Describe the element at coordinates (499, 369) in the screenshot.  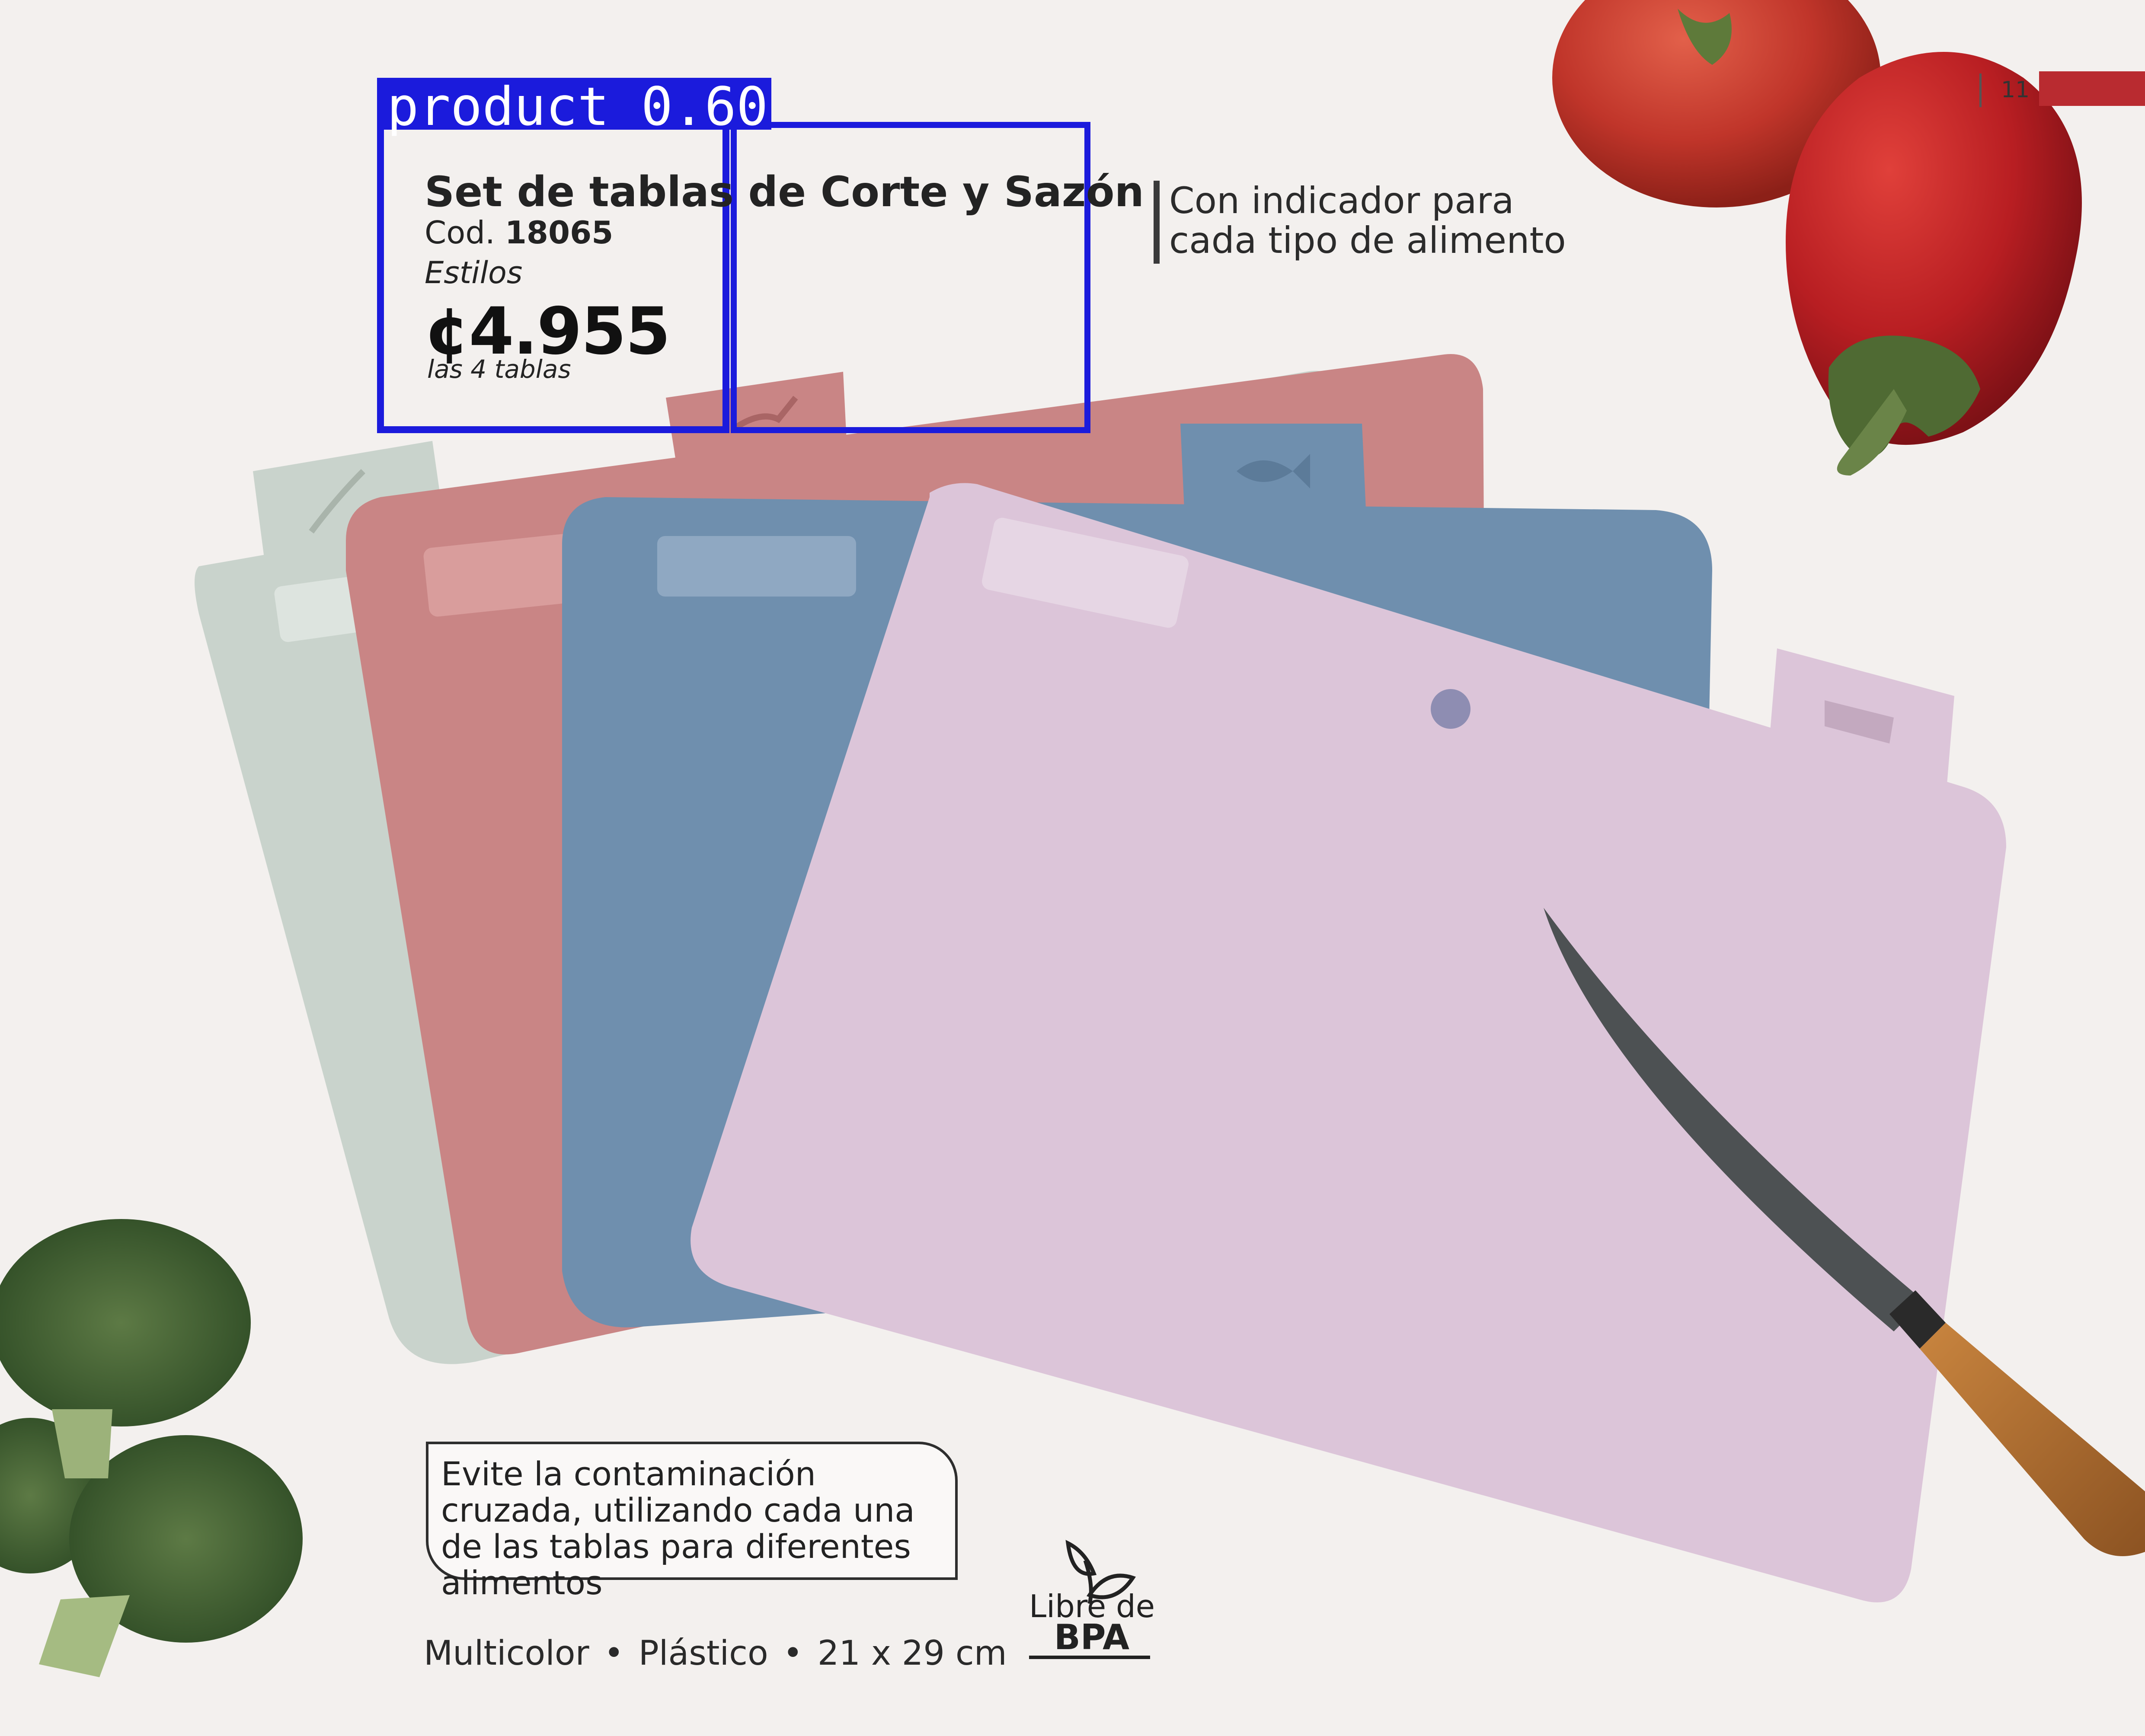
I see `product-price-note: las 4 tablas` at that location.